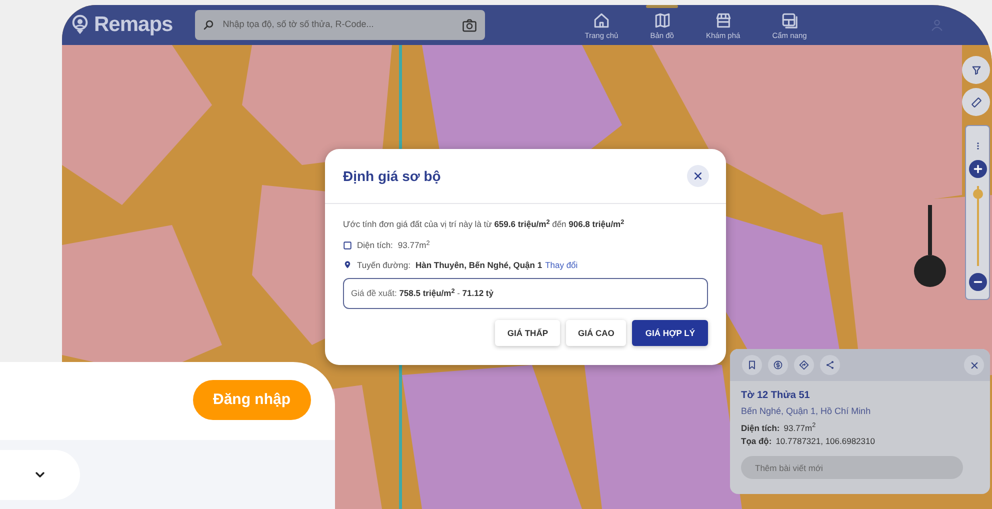  I want to click on share-button, so click(830, 365).